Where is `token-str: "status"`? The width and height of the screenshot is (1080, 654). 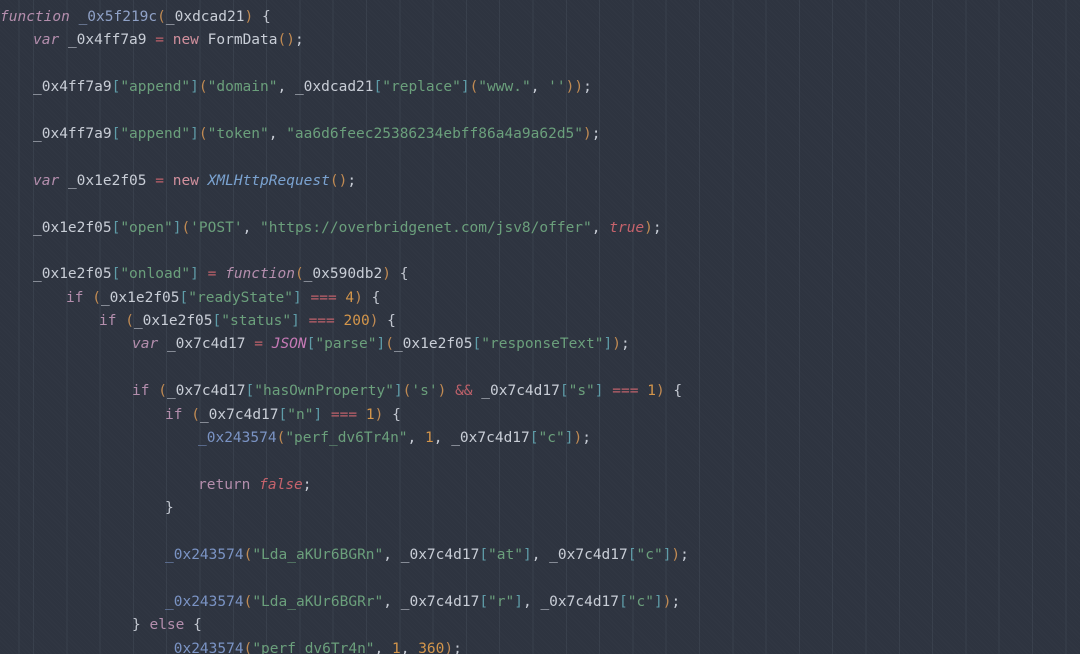 token-str: "status" is located at coordinates (256, 321).